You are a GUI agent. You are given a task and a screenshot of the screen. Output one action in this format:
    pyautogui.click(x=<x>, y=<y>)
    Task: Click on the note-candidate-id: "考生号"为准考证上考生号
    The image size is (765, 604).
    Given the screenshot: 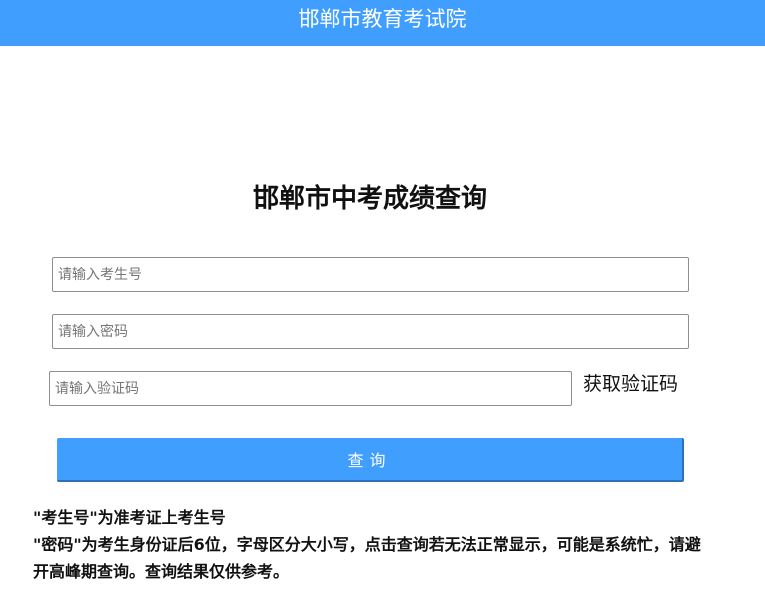 What is the action you would take?
    pyautogui.click(x=129, y=517)
    